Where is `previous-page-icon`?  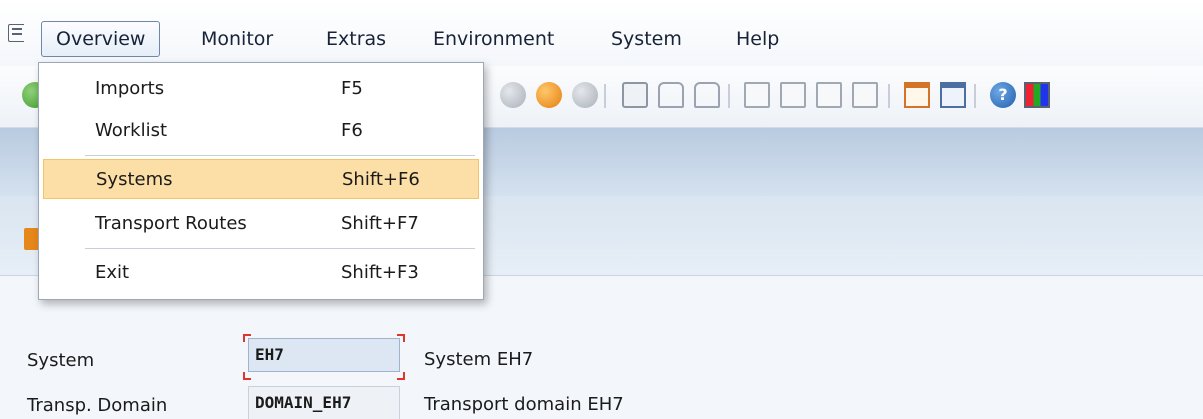 previous-page-icon is located at coordinates (793, 95).